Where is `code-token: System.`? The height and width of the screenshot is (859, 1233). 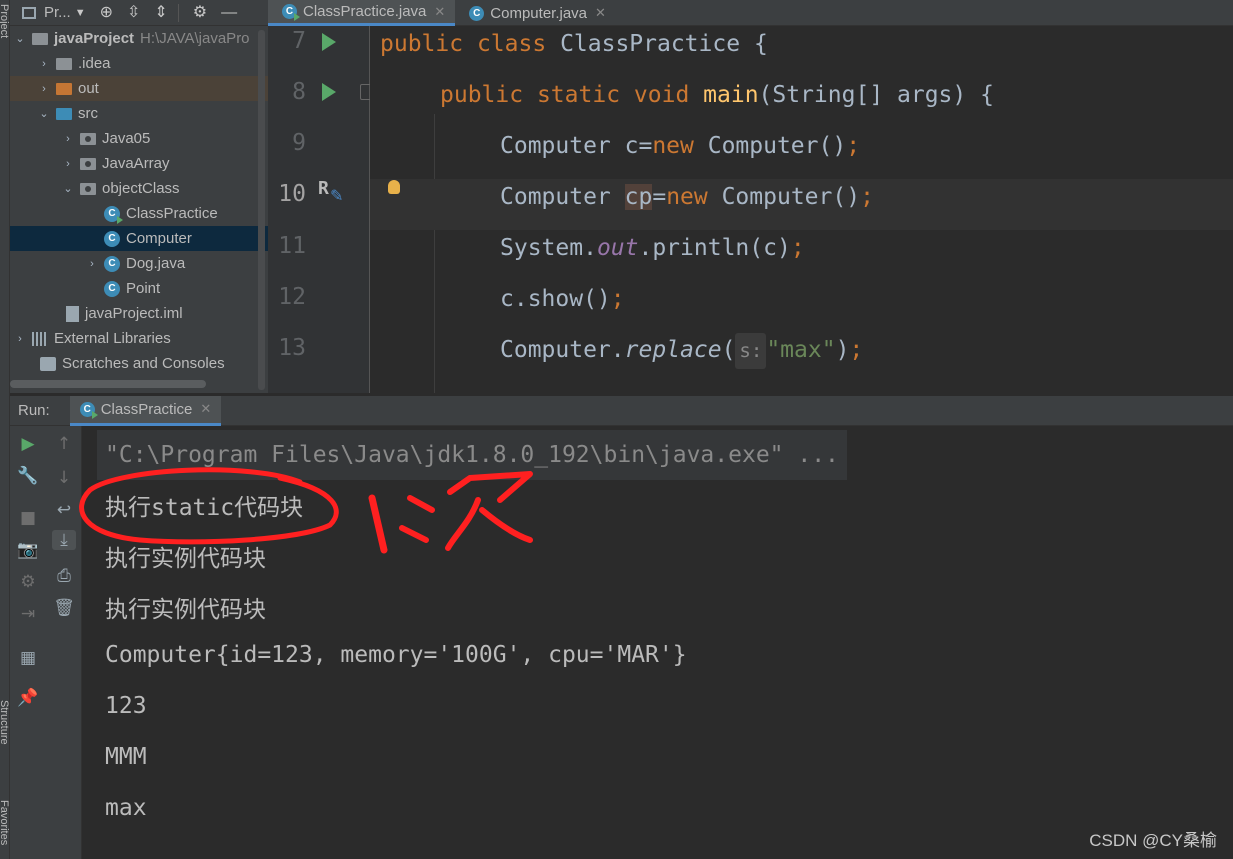
code-token: System. is located at coordinates (548, 248).